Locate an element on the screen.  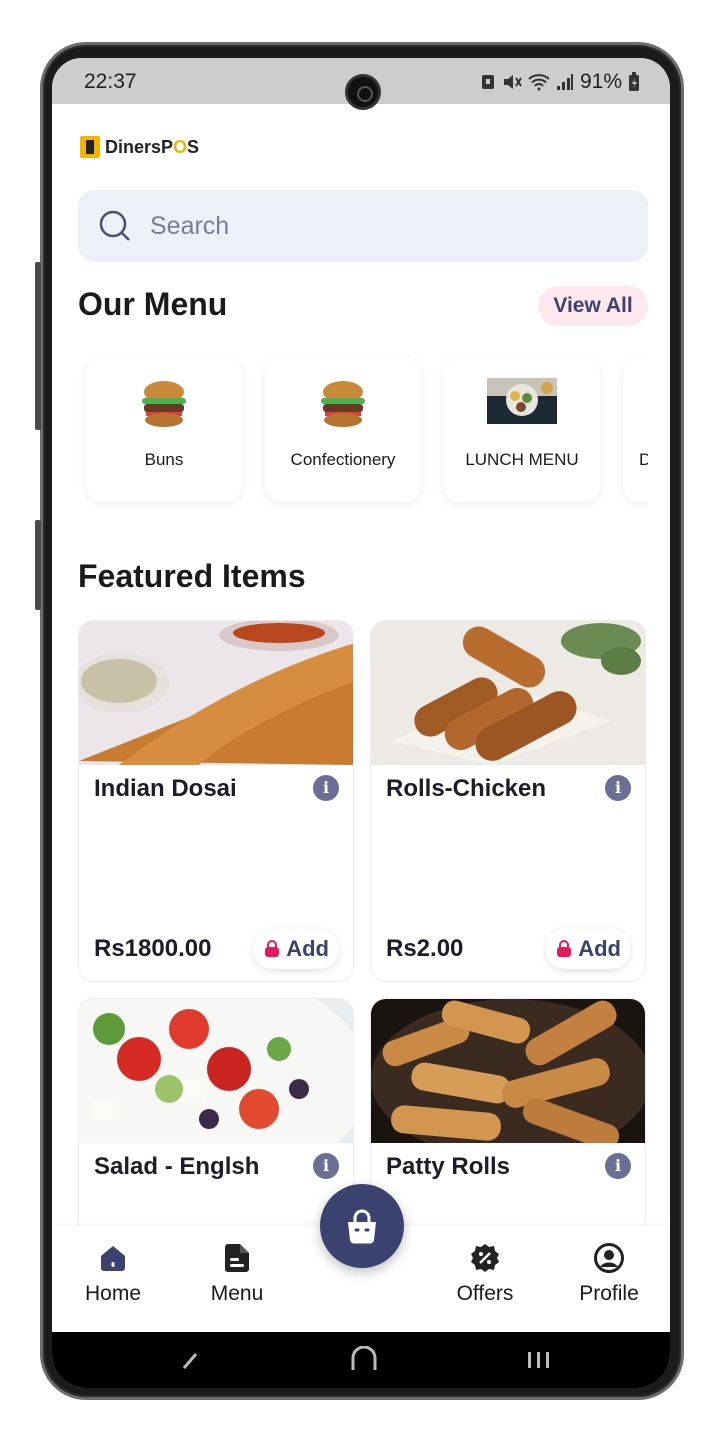
featured-items-title: Featured Items is located at coordinates (192, 576).